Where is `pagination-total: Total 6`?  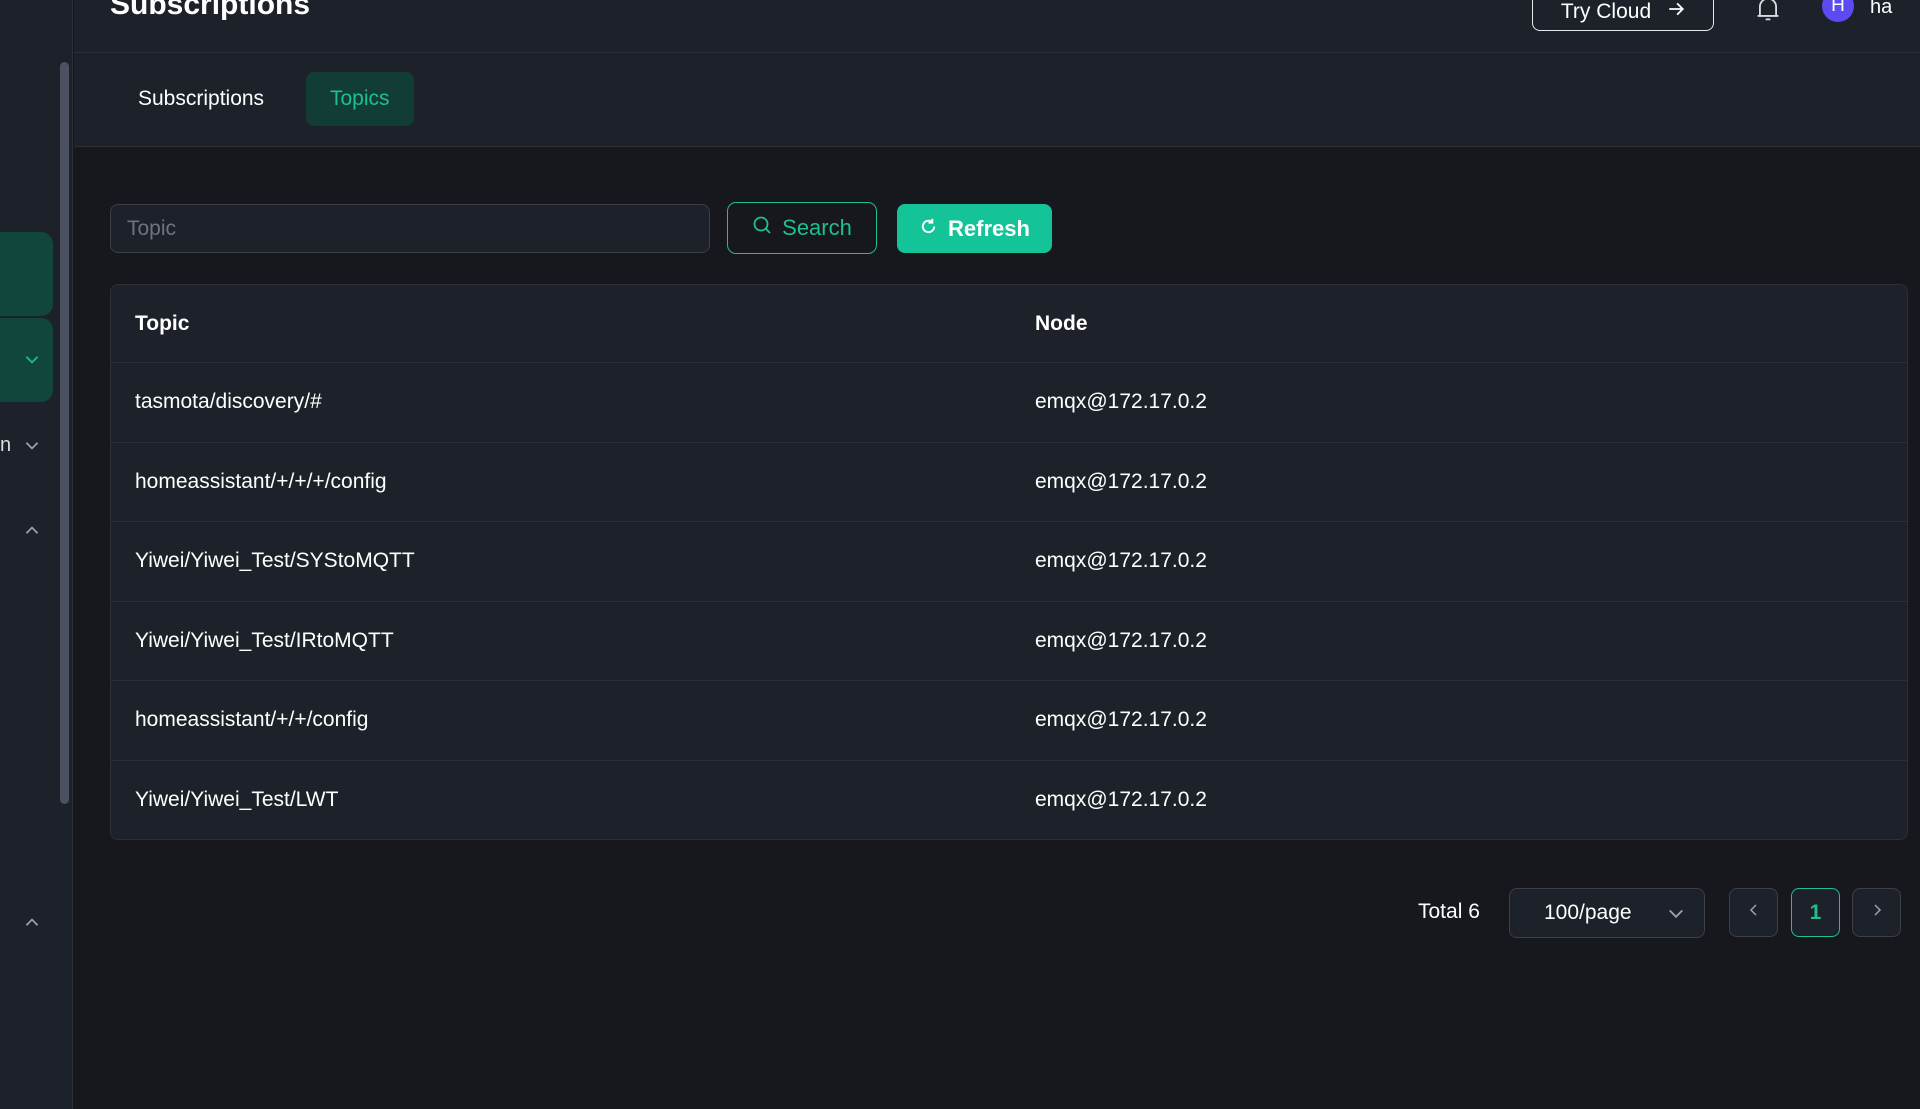 pagination-total: Total 6 is located at coordinates (1449, 911).